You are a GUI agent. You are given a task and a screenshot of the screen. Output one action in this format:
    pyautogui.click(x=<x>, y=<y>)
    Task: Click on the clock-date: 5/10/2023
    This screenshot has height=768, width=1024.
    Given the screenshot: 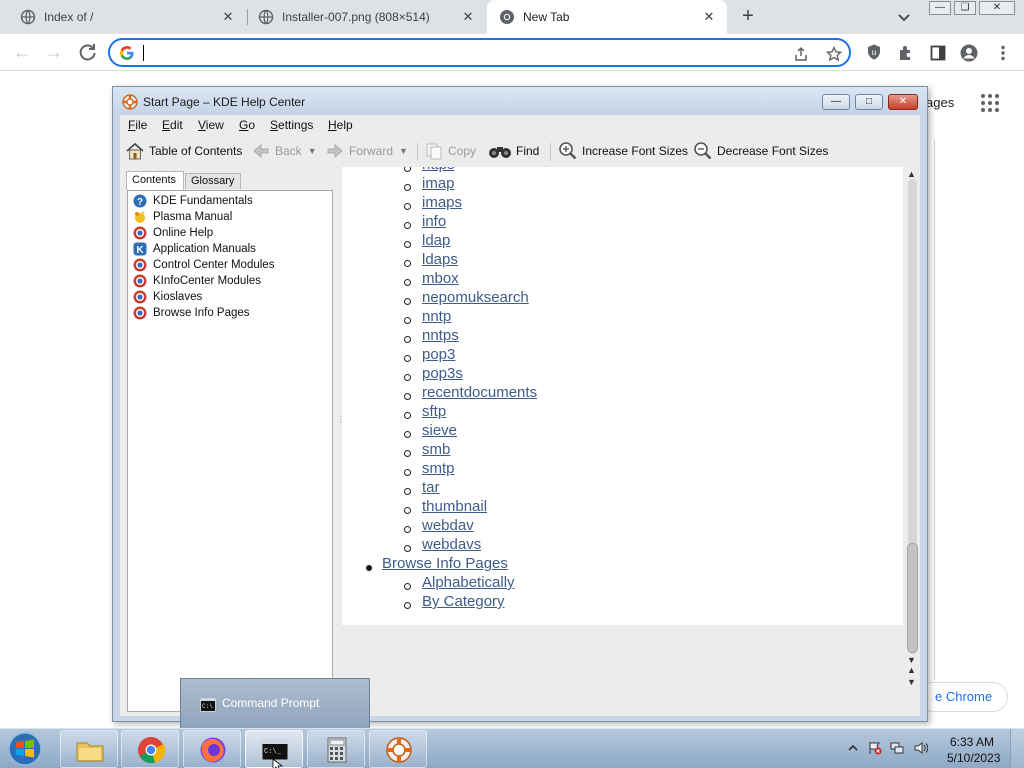 What is the action you would take?
    pyautogui.click(x=973, y=758)
    